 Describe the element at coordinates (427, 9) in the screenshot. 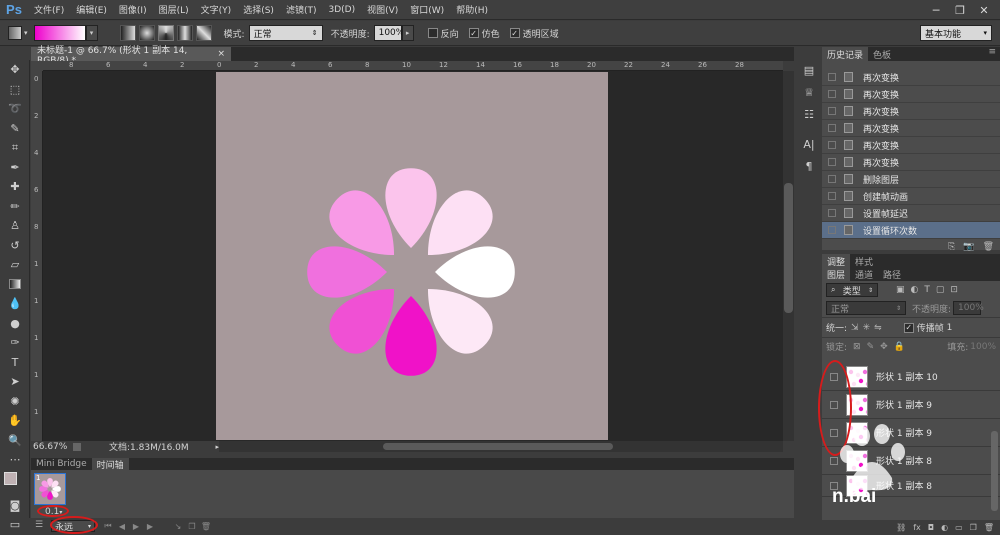

I see `menu-window: 窗口(W)` at that location.